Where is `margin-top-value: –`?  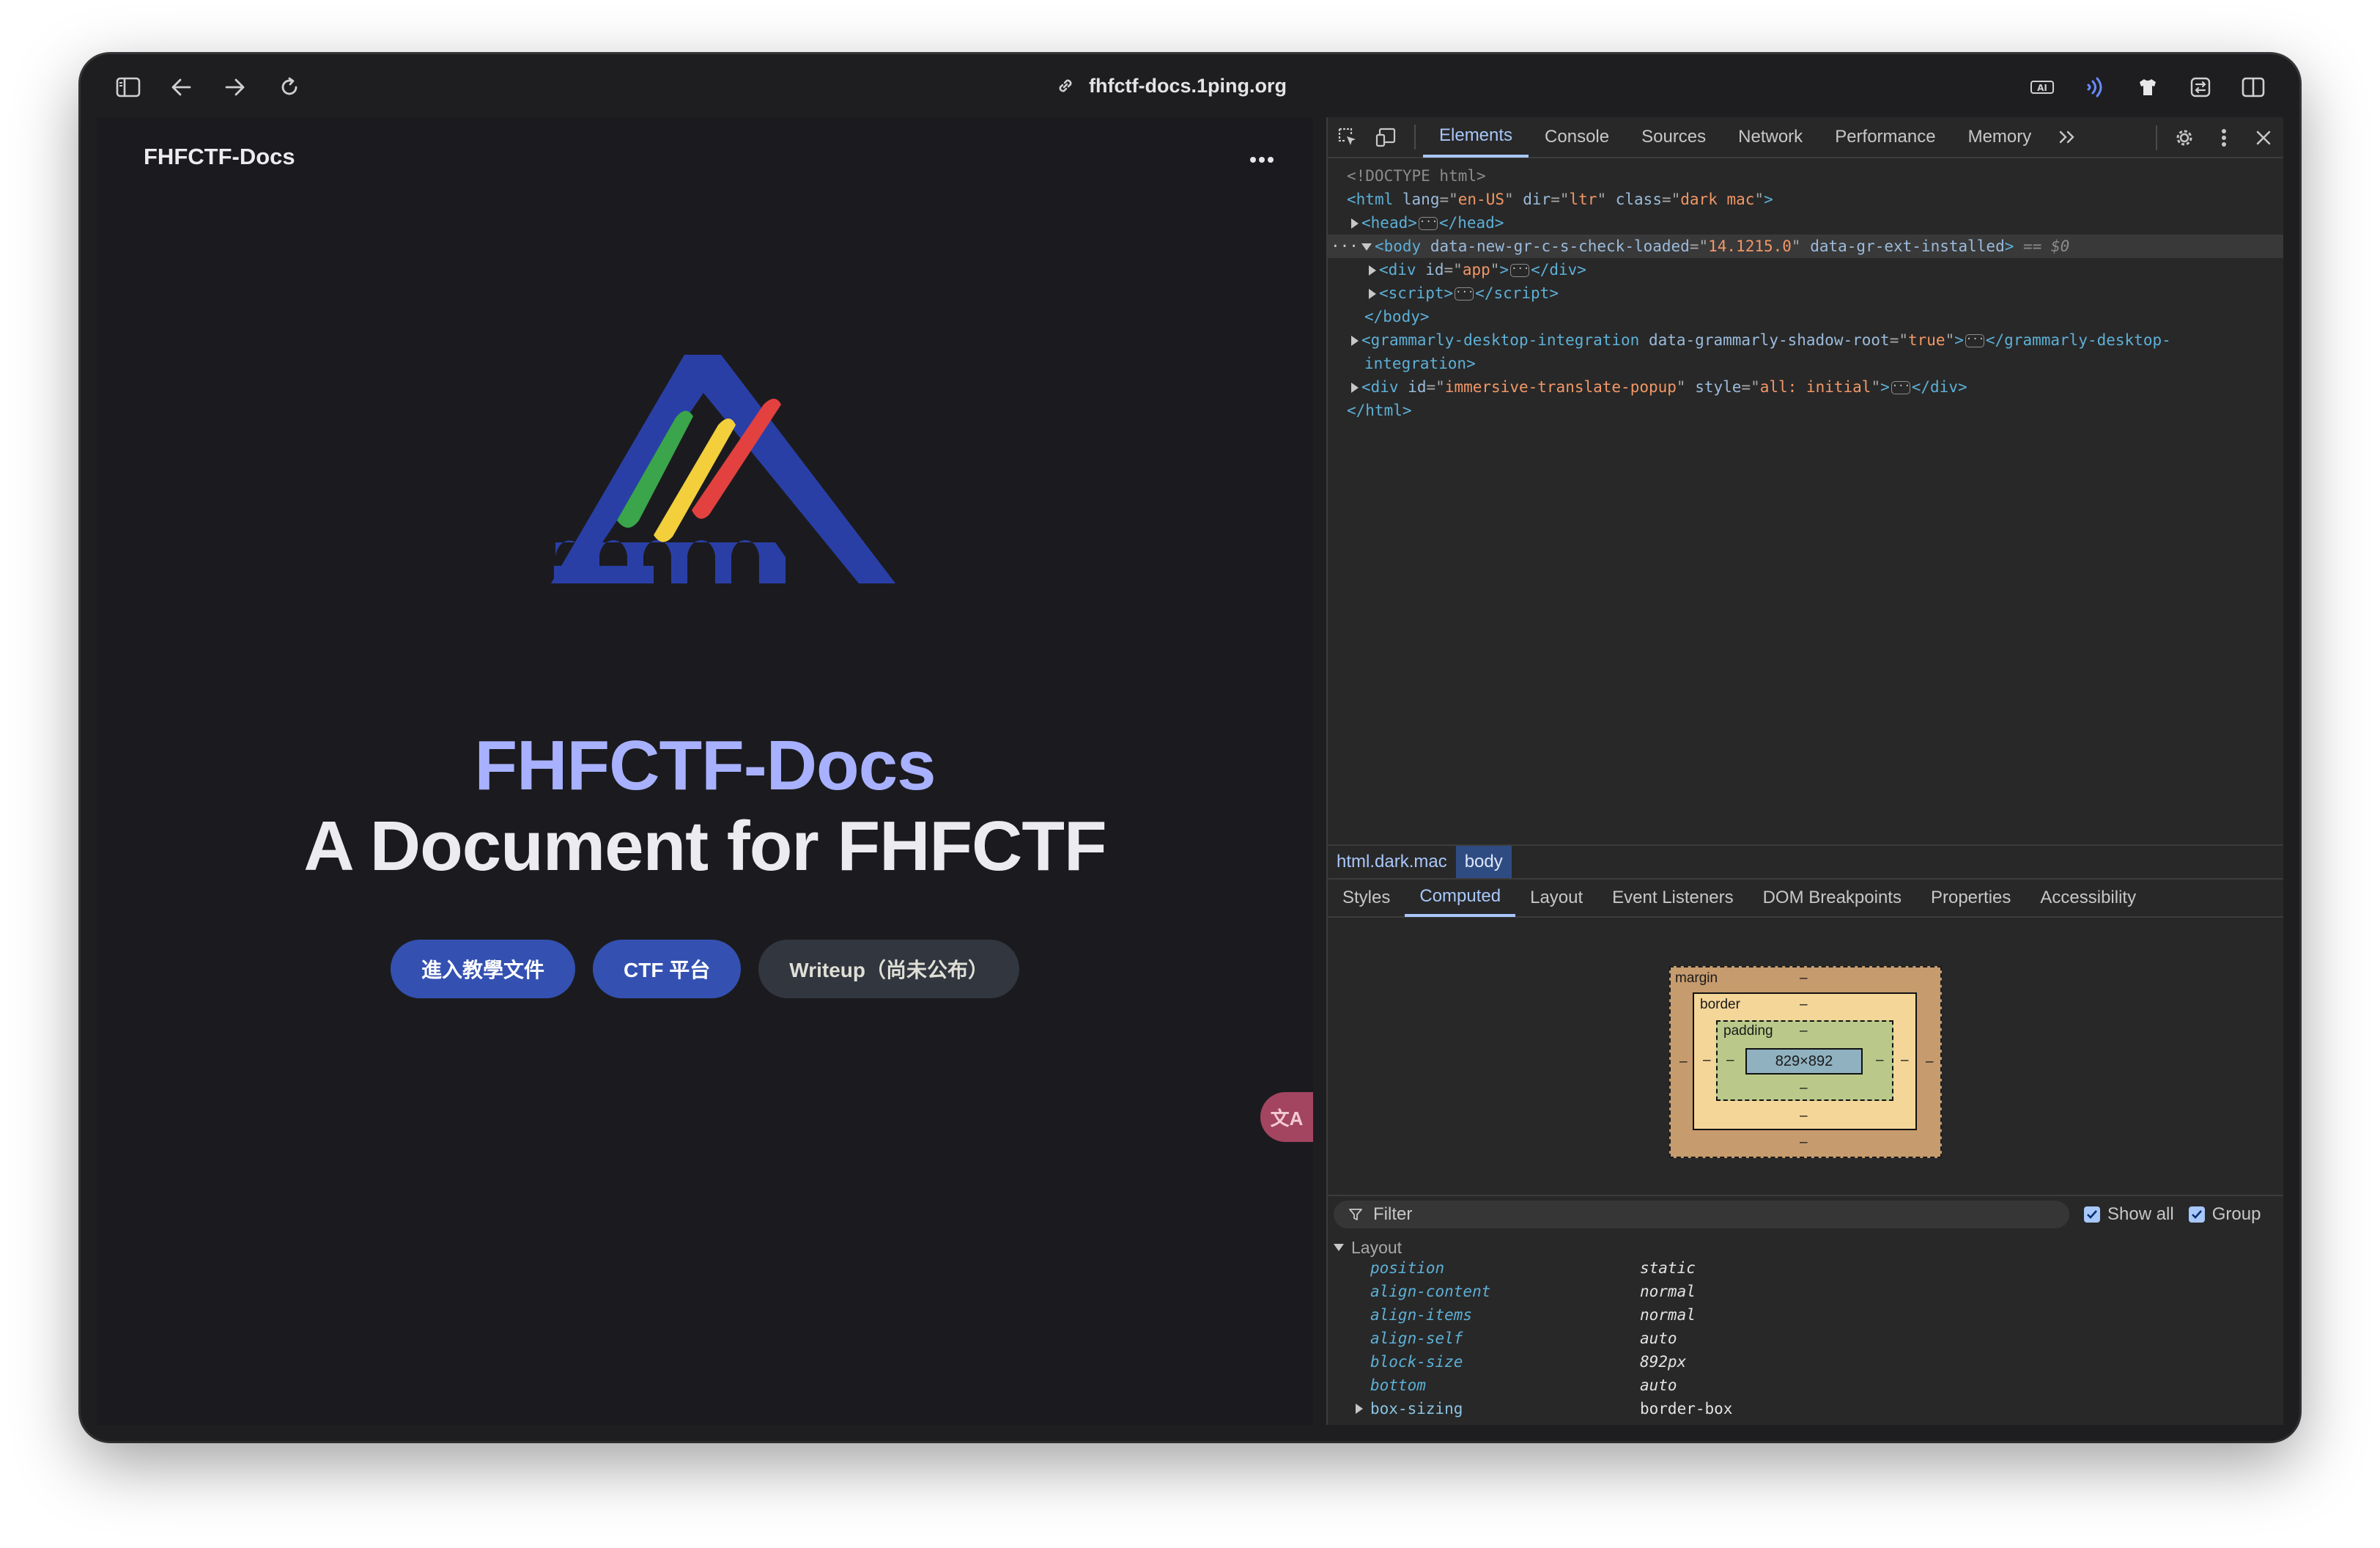 margin-top-value: – is located at coordinates (1804, 978).